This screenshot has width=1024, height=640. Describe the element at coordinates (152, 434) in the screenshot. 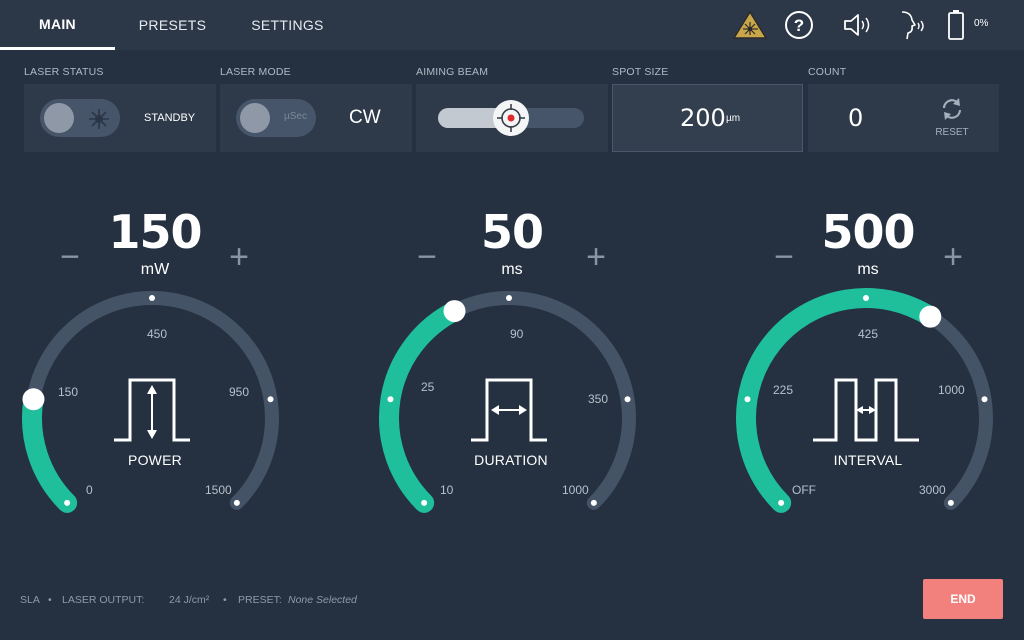

I see `power-arrow-down` at that location.